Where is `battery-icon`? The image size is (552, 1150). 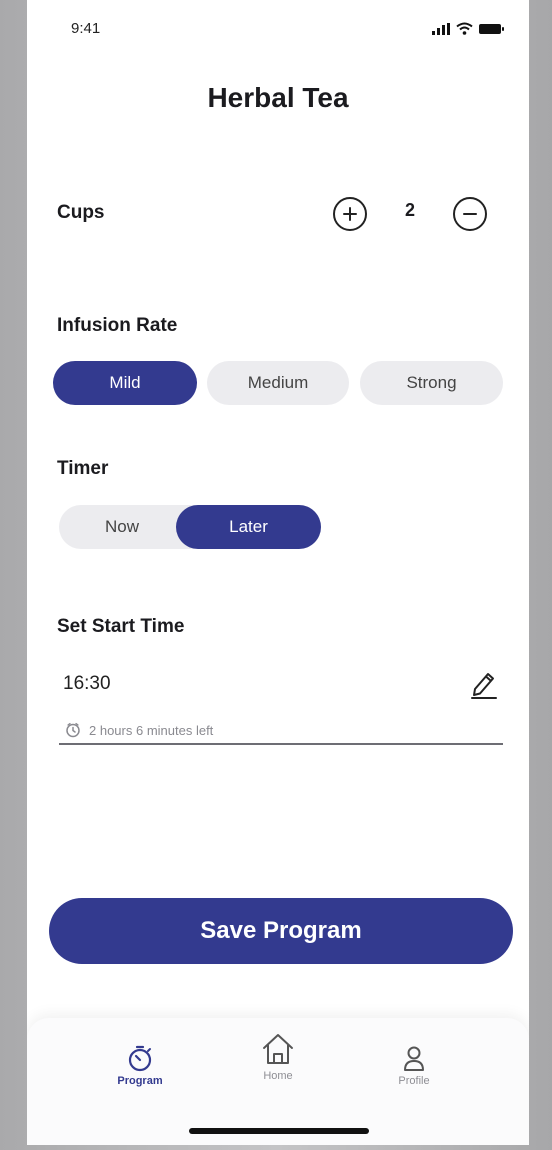 battery-icon is located at coordinates (491, 28).